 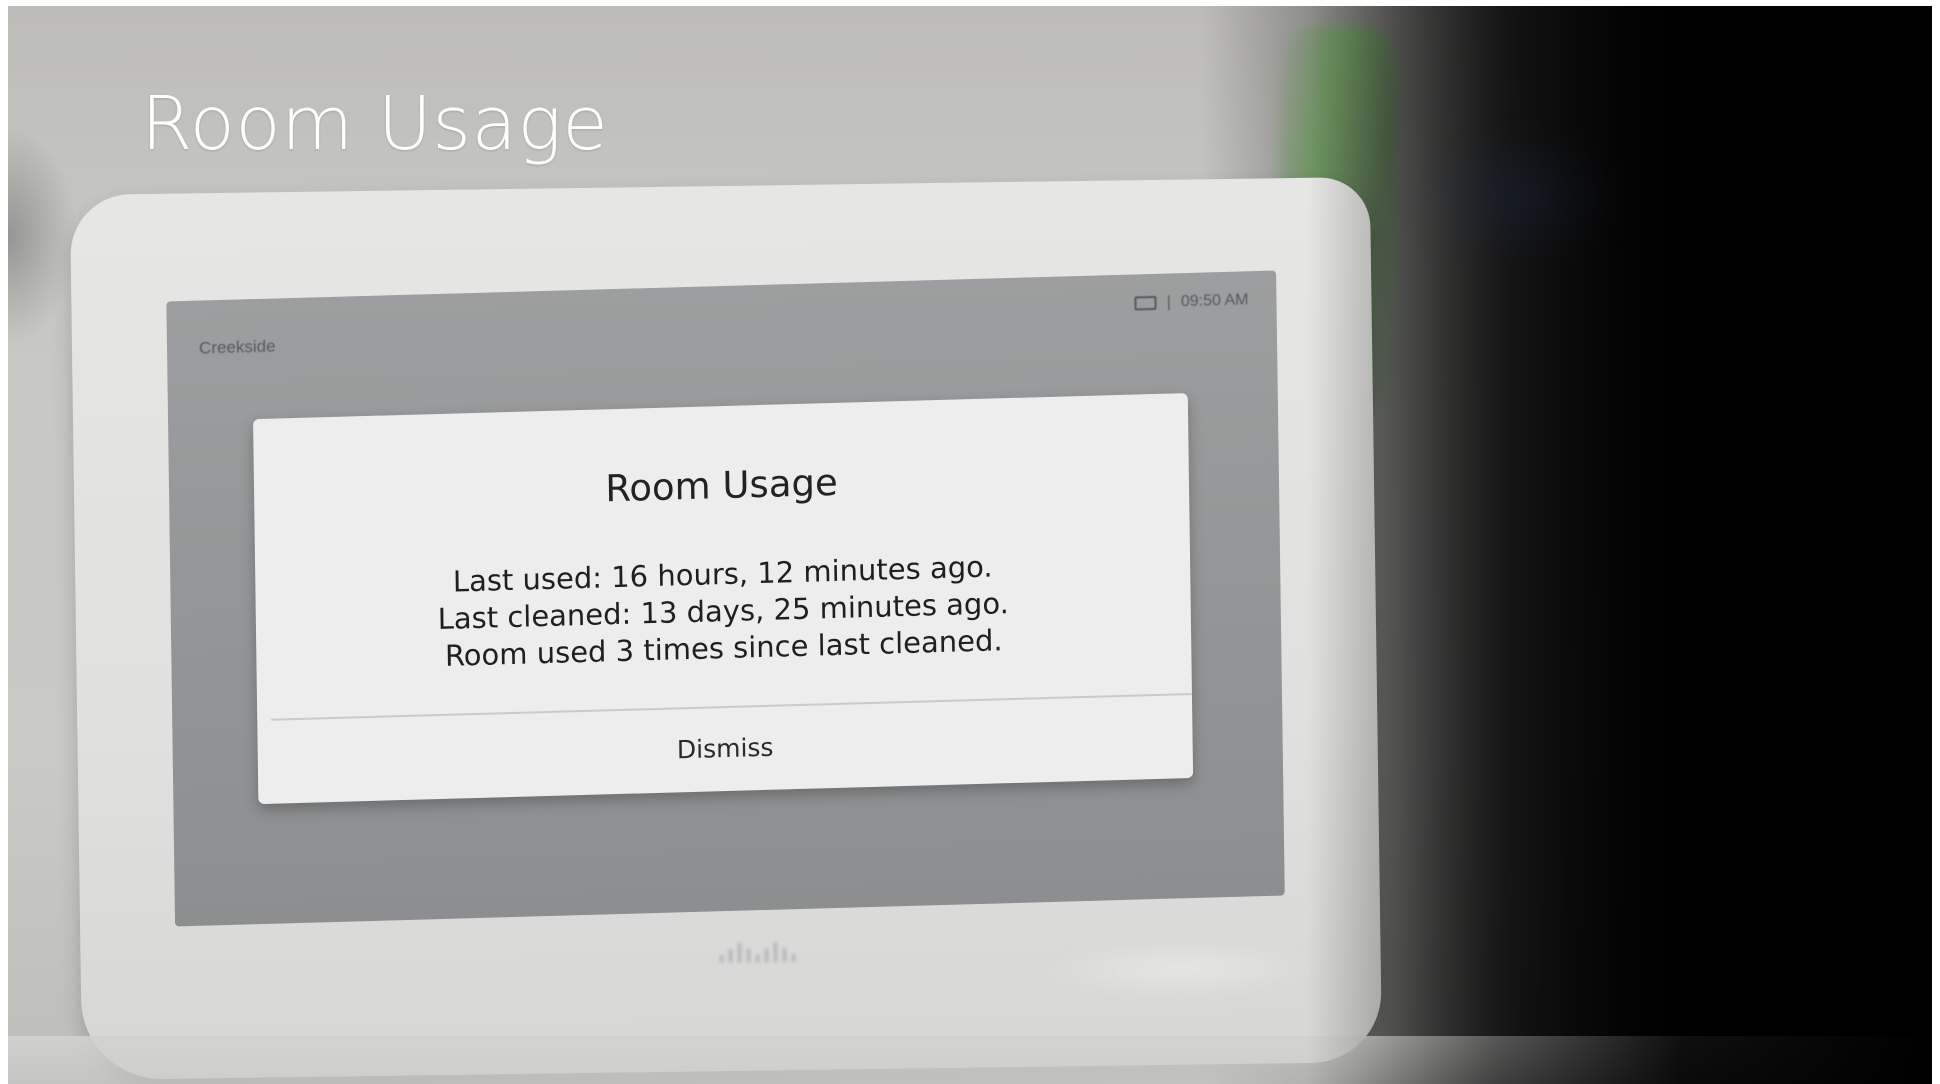 I want to click on device-led-glow, so click(x=1181, y=969).